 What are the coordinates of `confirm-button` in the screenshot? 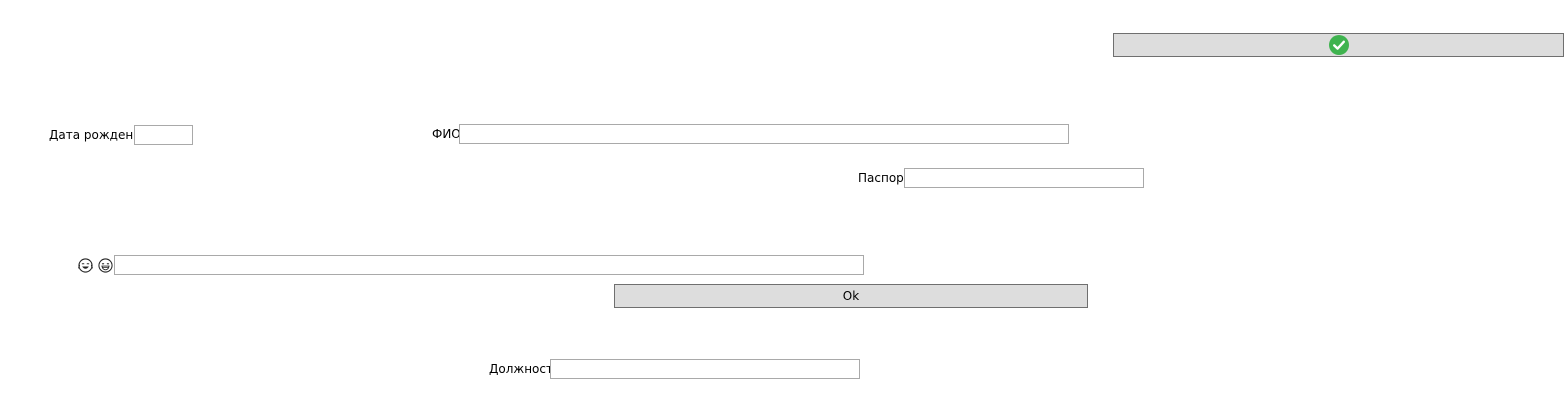 It's located at (1338, 45).